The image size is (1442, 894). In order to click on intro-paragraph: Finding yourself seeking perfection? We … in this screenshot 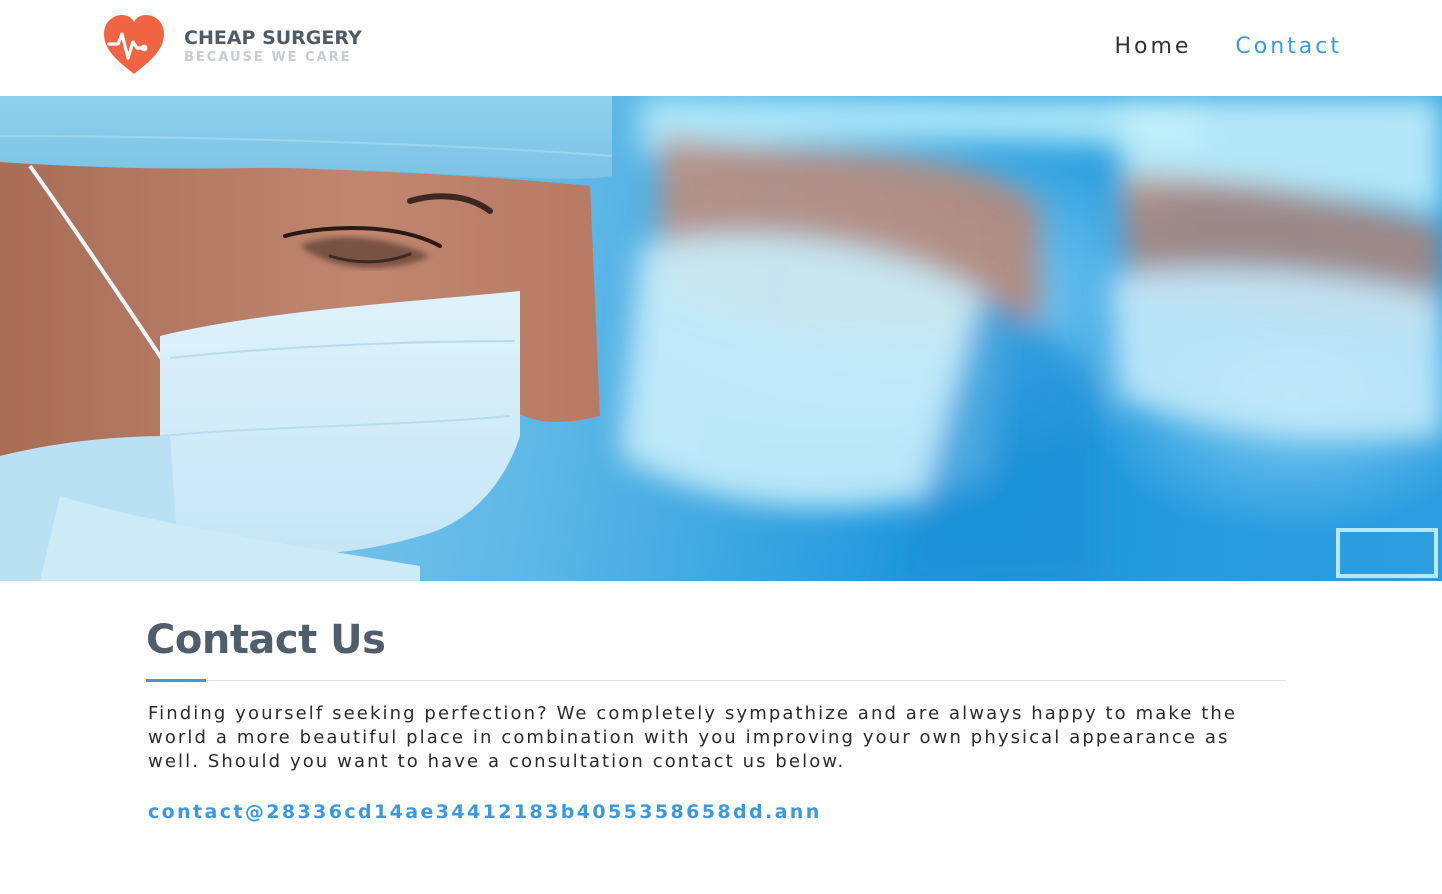, I will do `click(693, 737)`.